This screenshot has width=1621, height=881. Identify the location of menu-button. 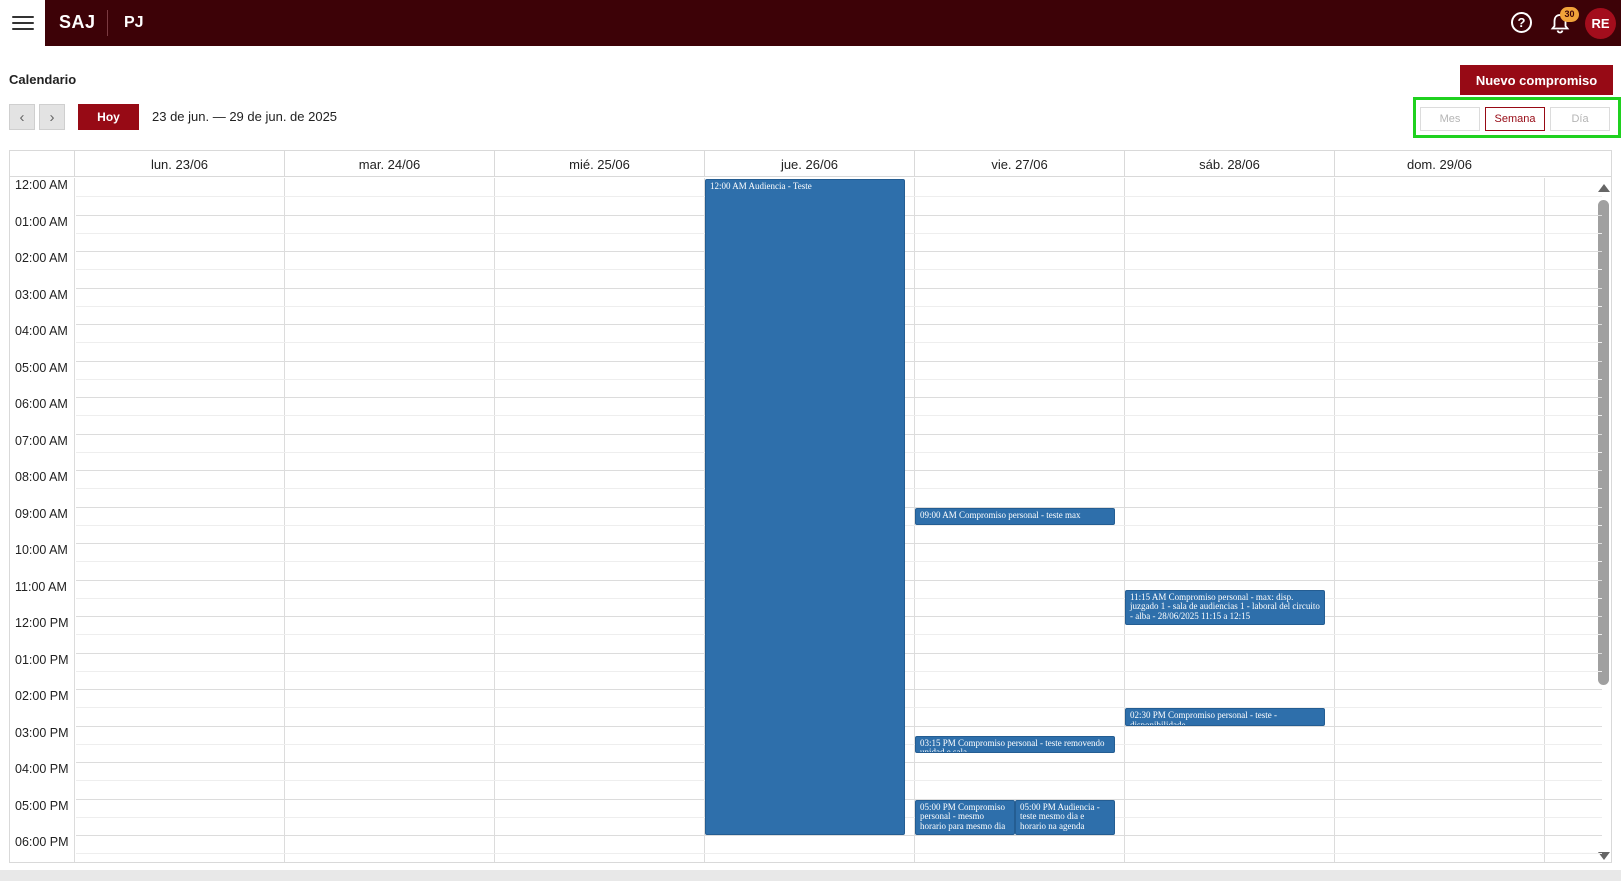
(22, 23).